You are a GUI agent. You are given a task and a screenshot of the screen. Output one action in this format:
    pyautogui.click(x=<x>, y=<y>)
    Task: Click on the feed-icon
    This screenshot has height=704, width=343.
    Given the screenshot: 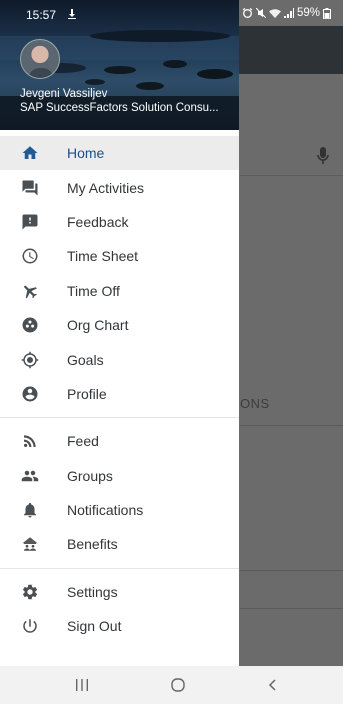 What is the action you would take?
    pyautogui.click(x=30, y=441)
    